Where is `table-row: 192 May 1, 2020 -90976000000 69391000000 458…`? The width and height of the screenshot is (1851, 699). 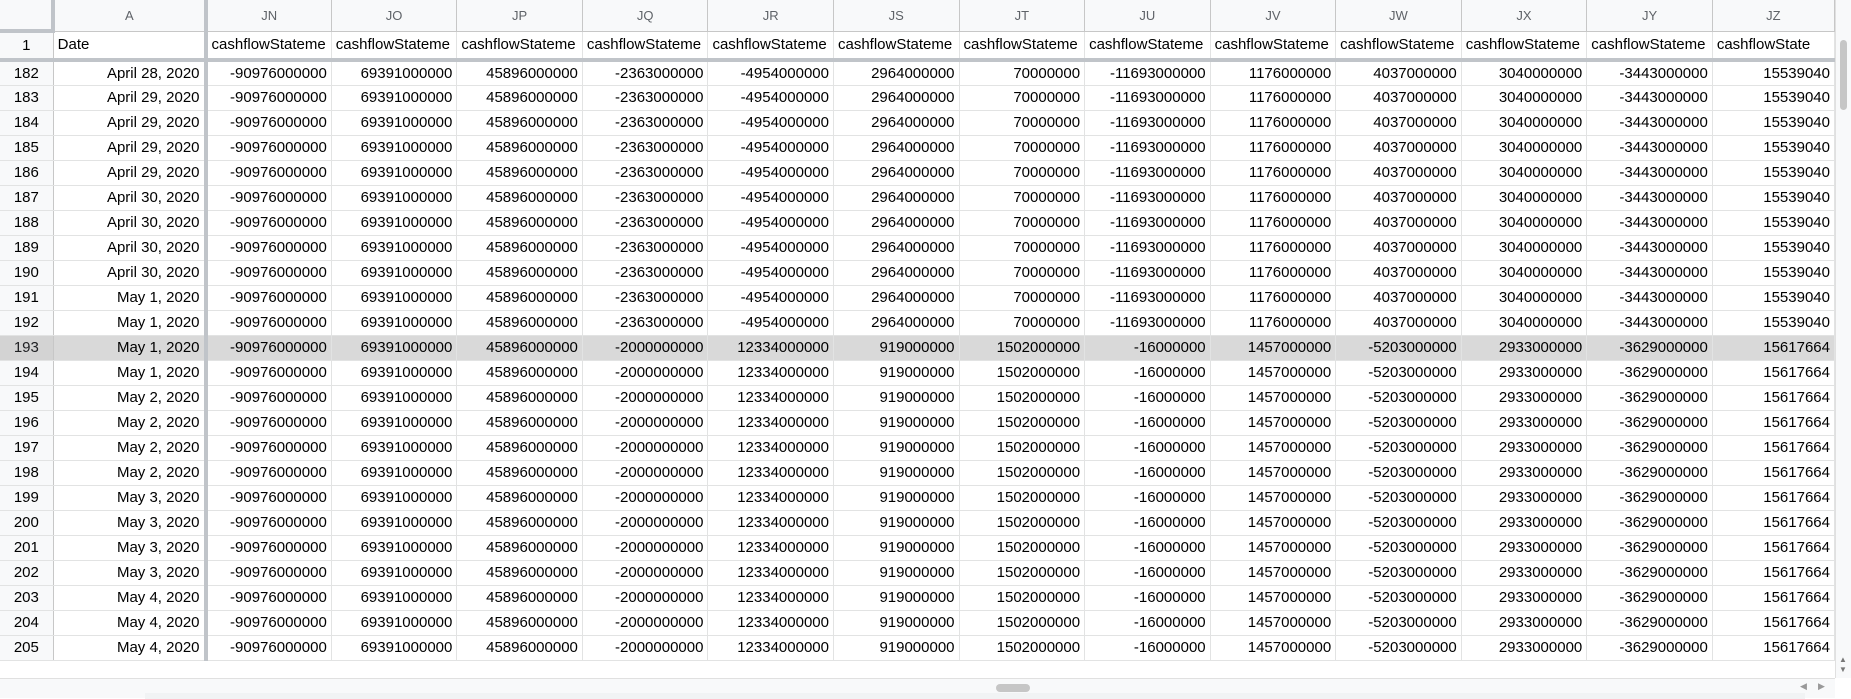 table-row: 192 May 1, 2020 -90976000000 69391000000 458… is located at coordinates (917, 323).